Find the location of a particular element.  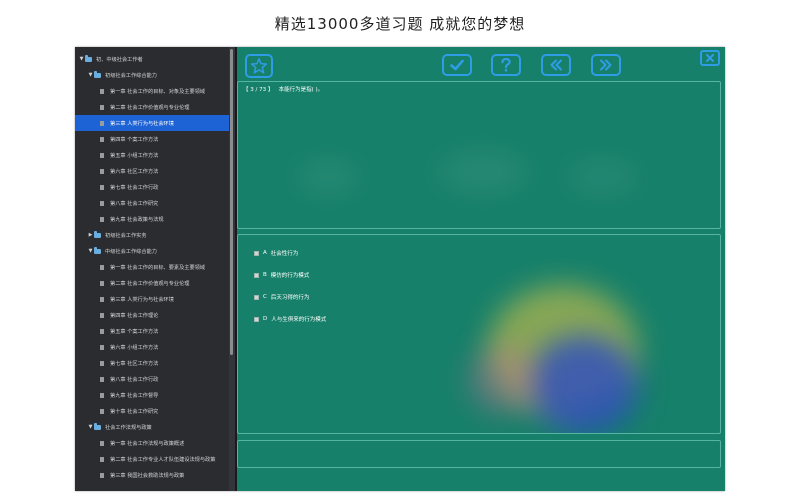

answer-option: A 社会性行为 is located at coordinates (276, 253).